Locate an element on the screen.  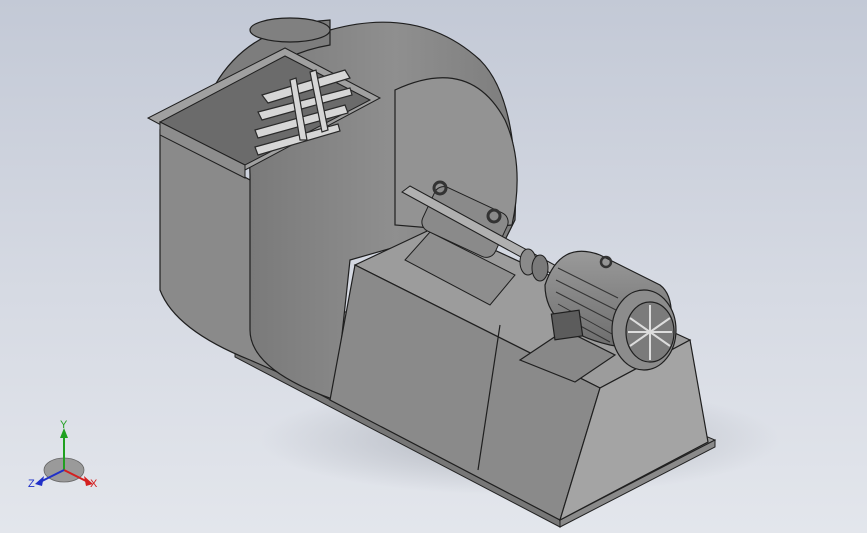
y-axis-label: Y is located at coordinates (64, 425).